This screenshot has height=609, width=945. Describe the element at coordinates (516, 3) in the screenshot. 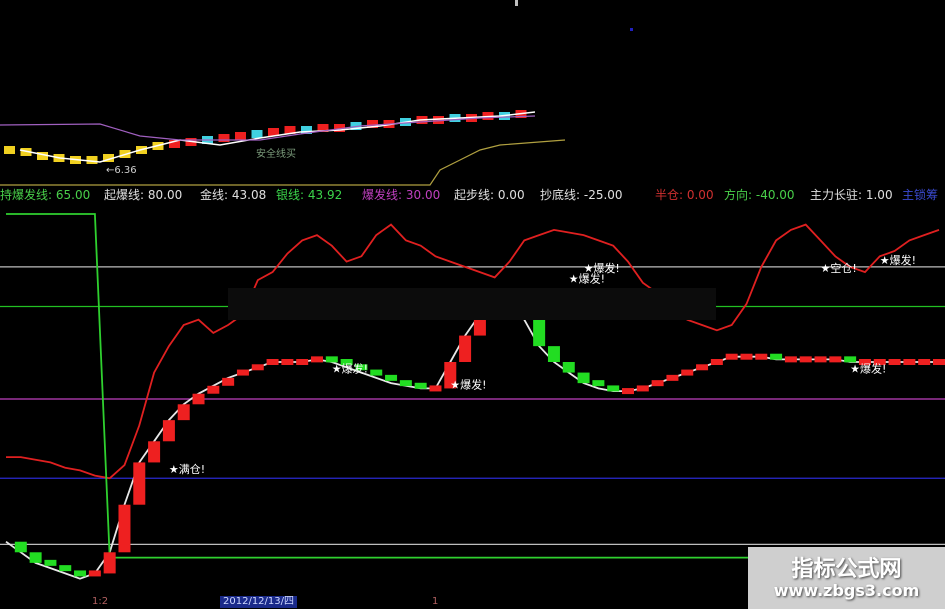

I see `marker-tick` at that location.